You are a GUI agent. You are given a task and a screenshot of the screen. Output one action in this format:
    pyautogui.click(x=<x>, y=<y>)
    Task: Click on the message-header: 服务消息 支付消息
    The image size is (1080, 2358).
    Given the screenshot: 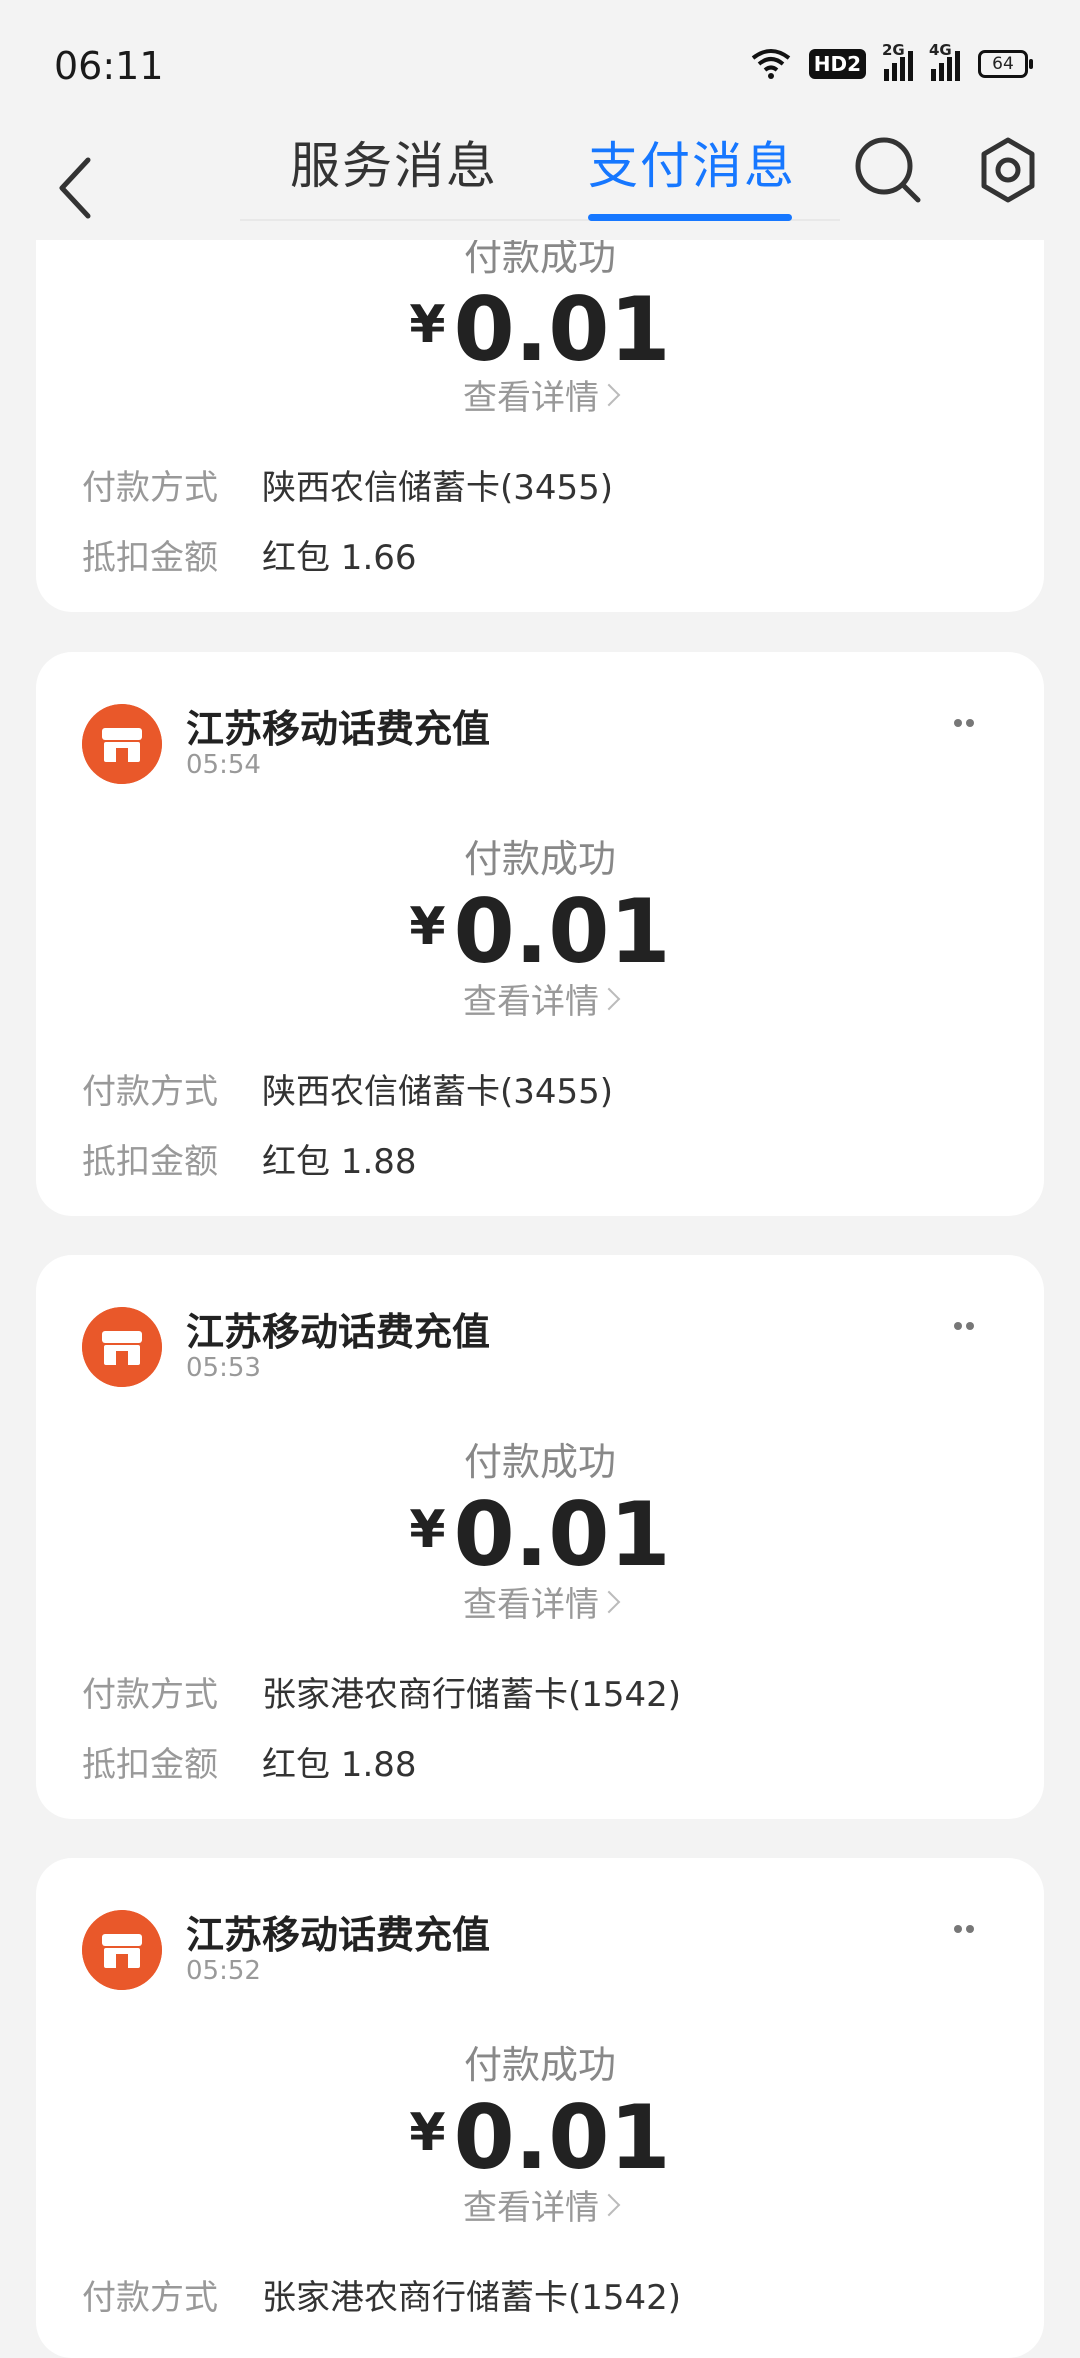 What is the action you would take?
    pyautogui.click(x=540, y=179)
    